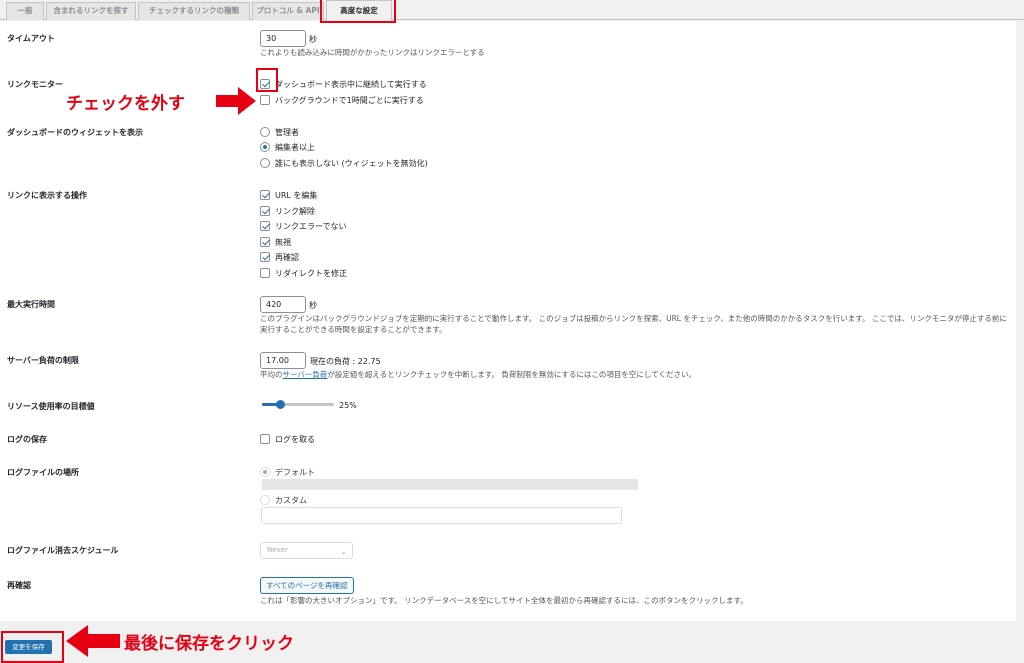 The width and height of the screenshot is (1024, 663). I want to click on widget-editor-option: 編集者以上, so click(287, 147).